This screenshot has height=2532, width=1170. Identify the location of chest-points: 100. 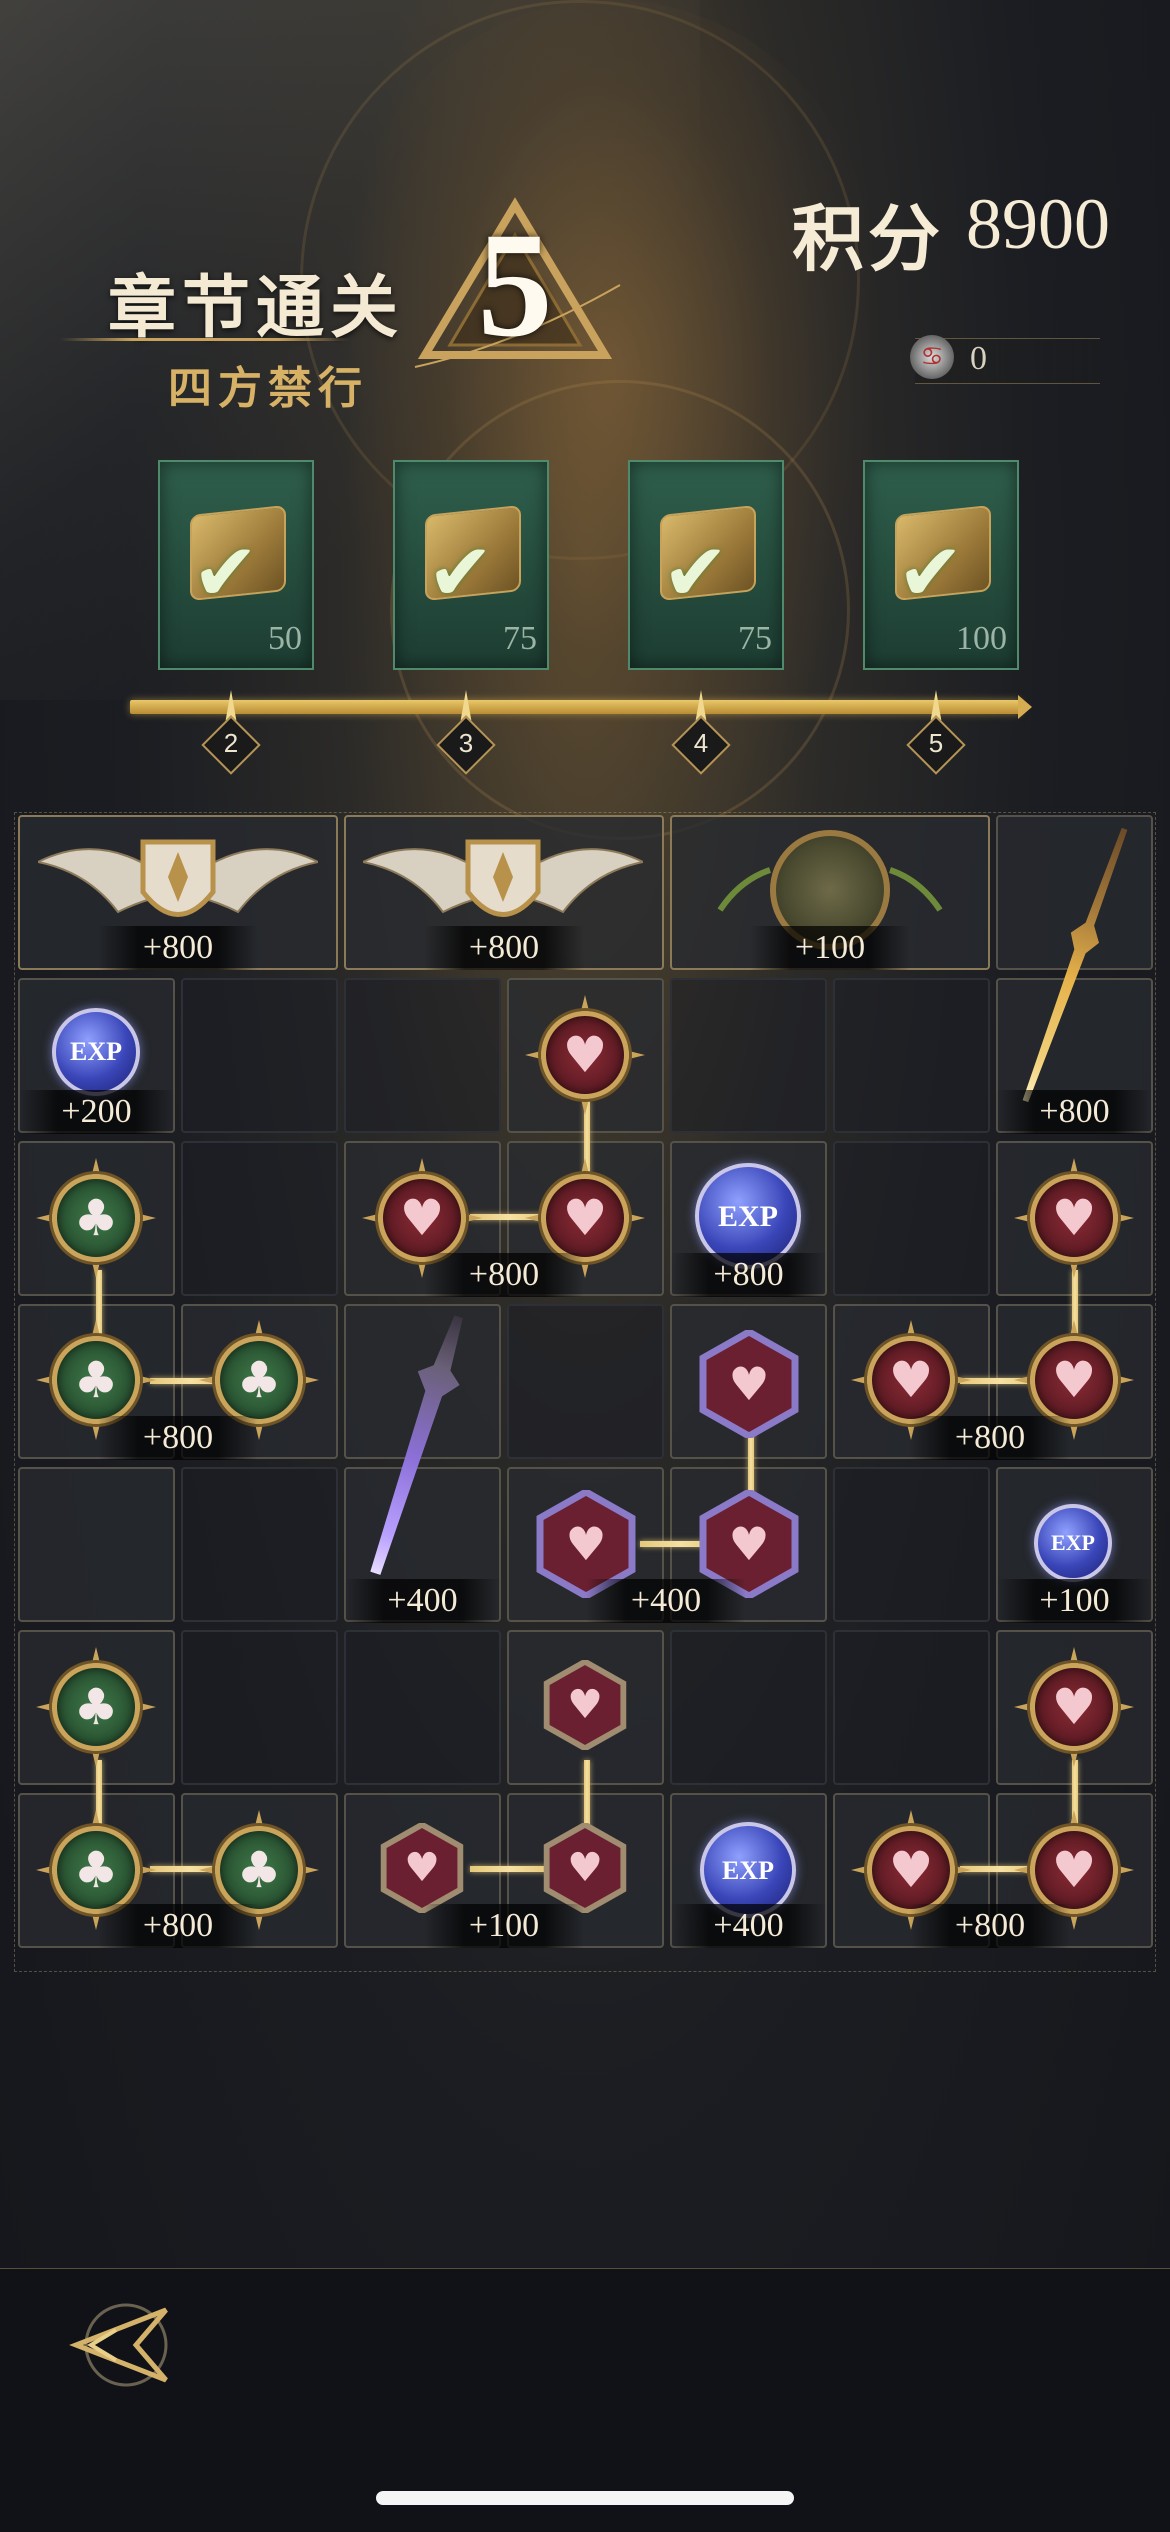
(981, 638).